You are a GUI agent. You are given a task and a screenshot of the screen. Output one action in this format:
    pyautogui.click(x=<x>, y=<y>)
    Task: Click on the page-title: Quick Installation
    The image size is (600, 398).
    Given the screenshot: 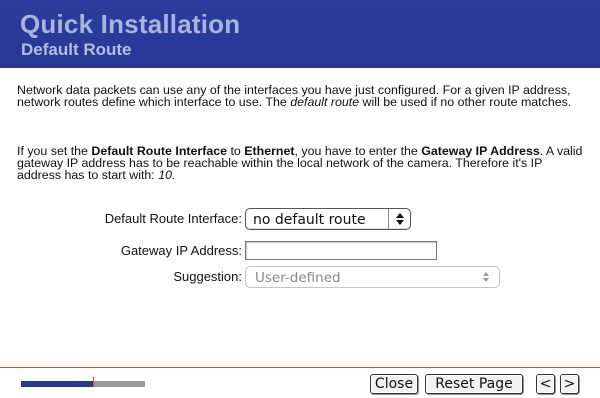 What is the action you would take?
    pyautogui.click(x=130, y=24)
    